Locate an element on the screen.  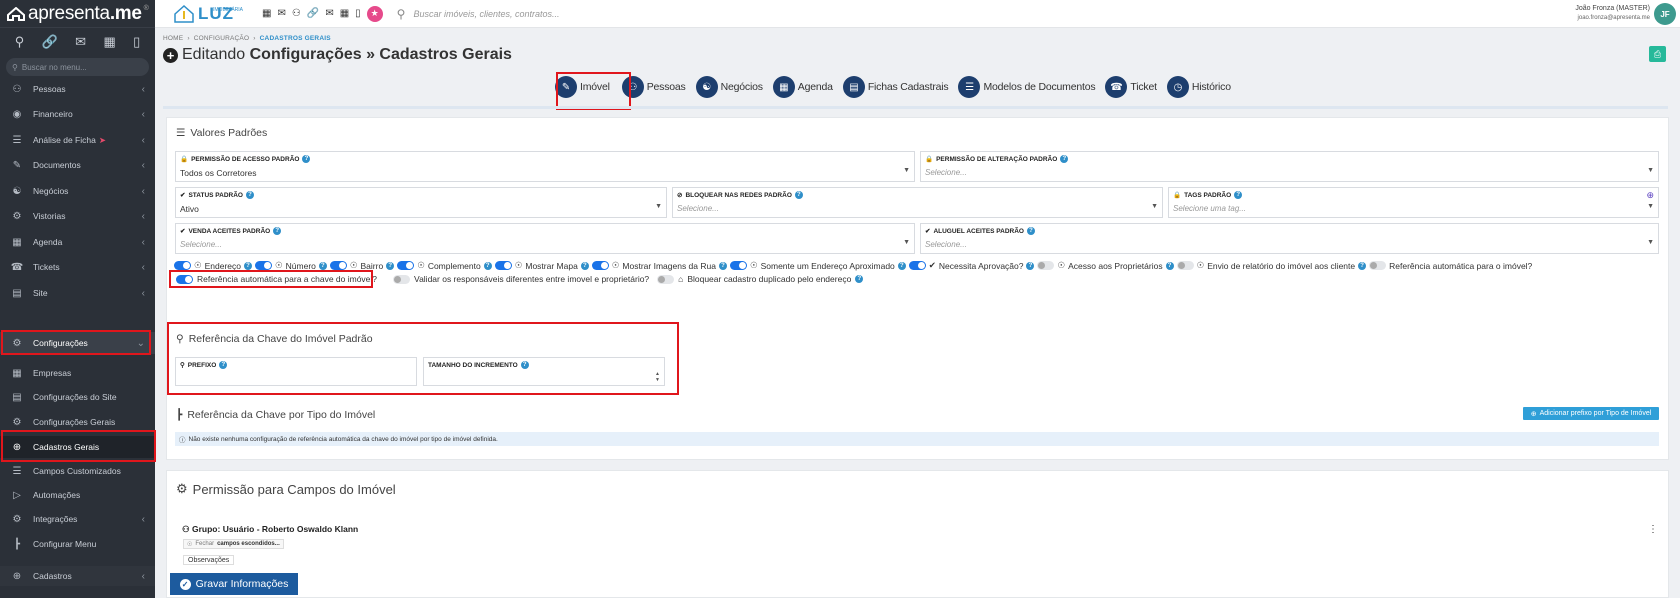
tamanho-incremento-input: TAMANHO DO INCREMENTO? ▲ ▼ is located at coordinates (544, 371).